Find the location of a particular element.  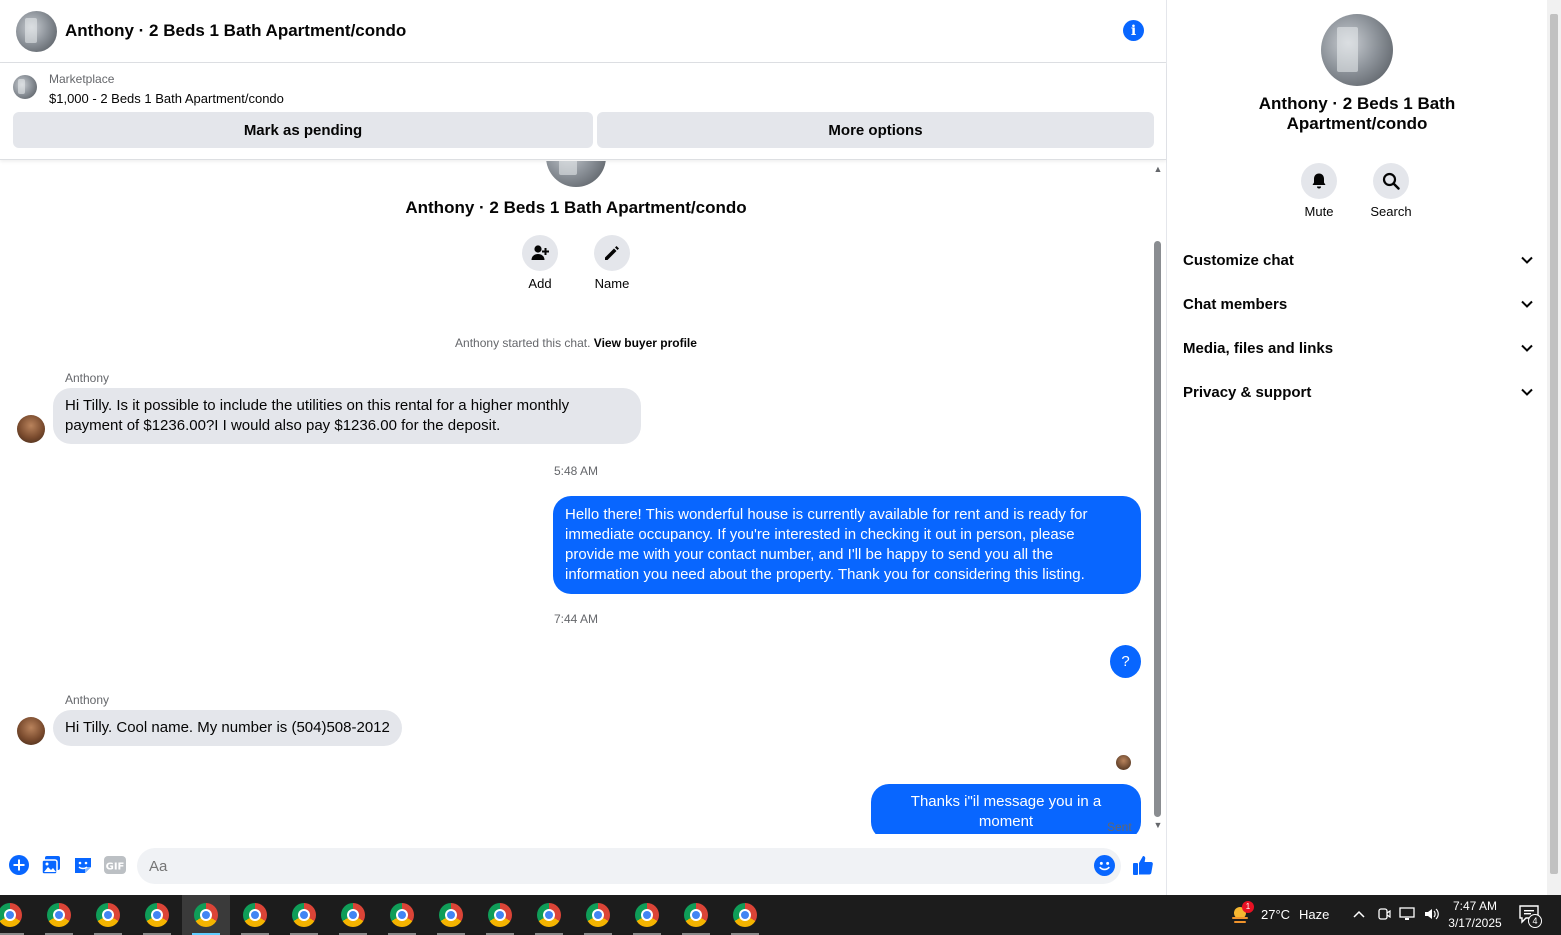

volume-icon is located at coordinates (1432, 916).